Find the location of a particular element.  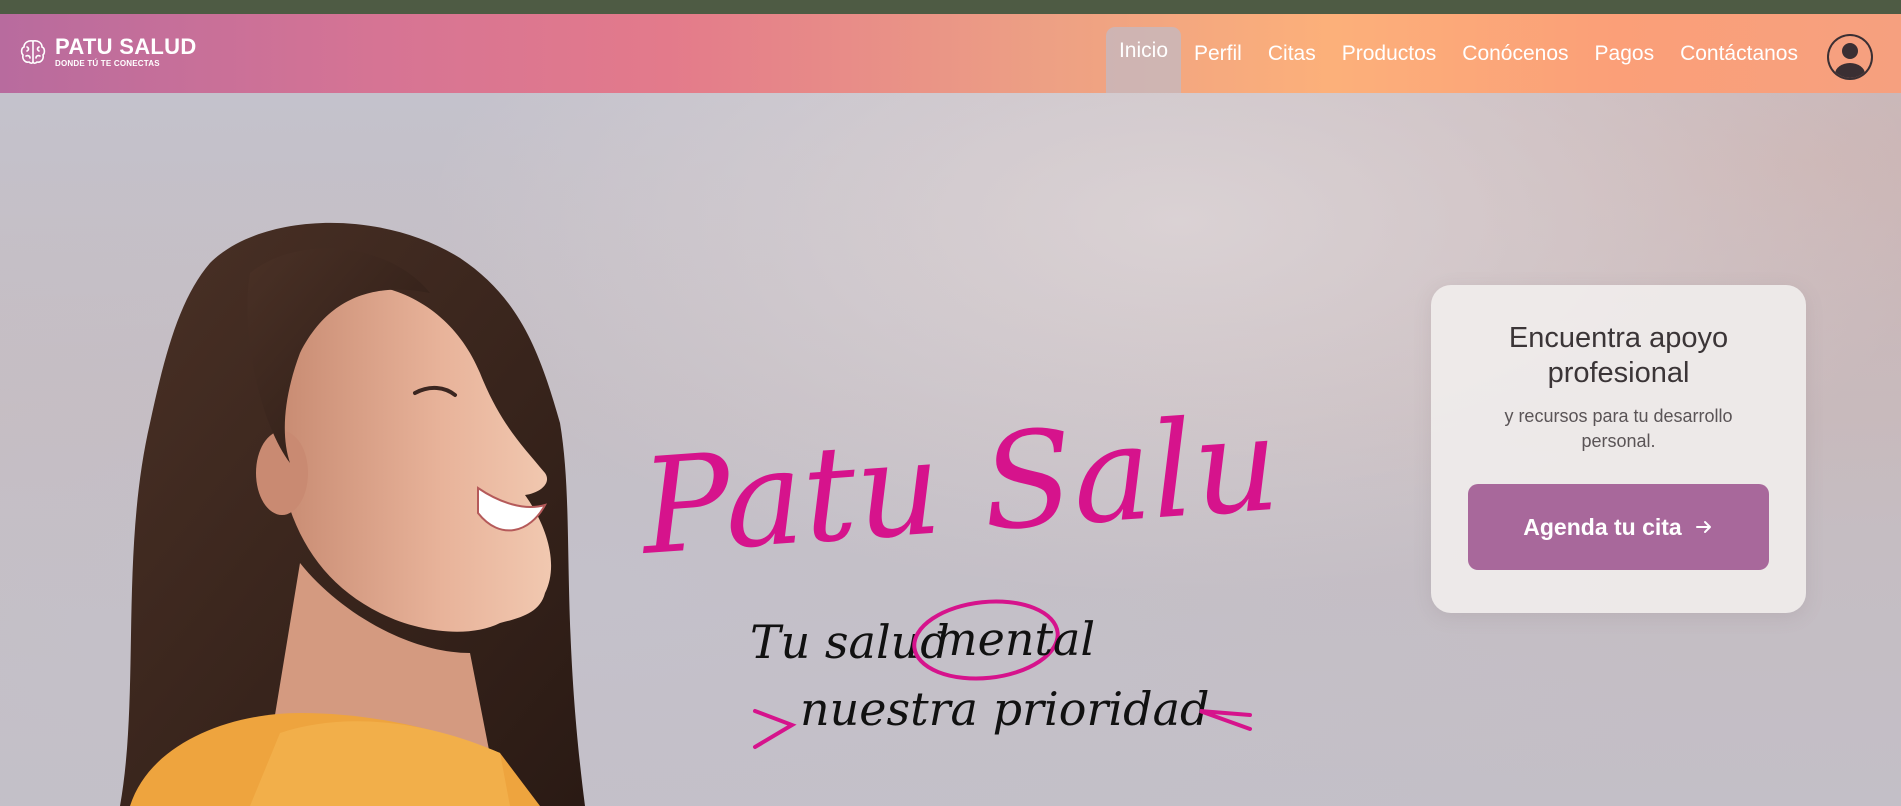

agenda-cita-button: Agenda tu cita is located at coordinates (1618, 527).